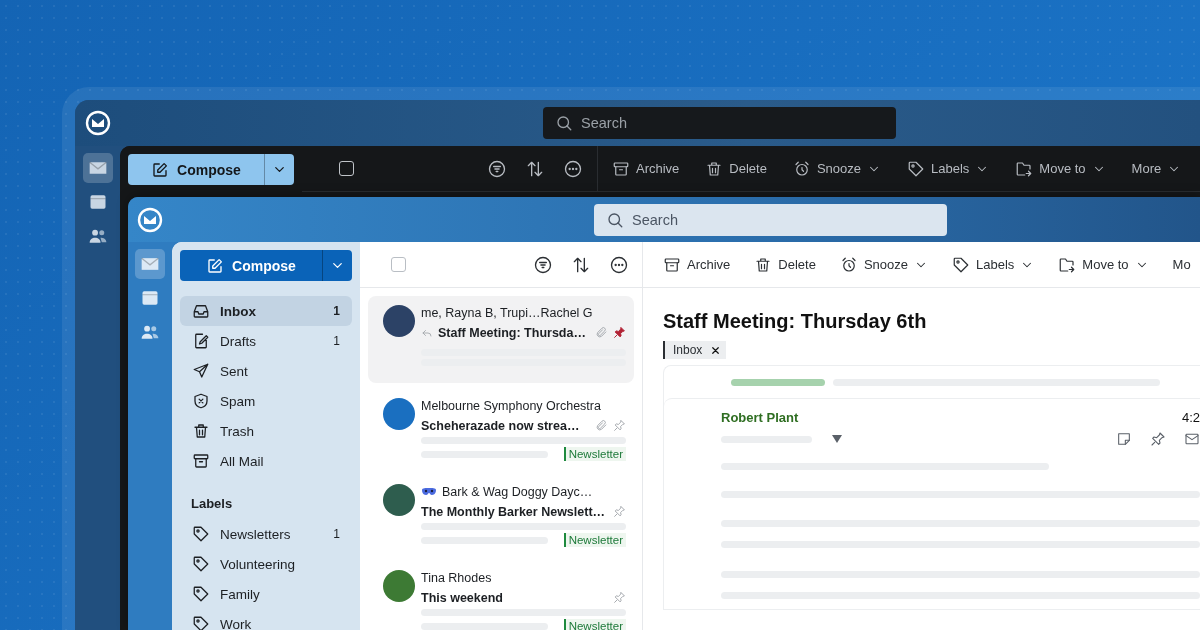 This screenshot has width=1200, height=630. What do you see at coordinates (212, 504) in the screenshot?
I see `section-heading: Labels` at bounding box center [212, 504].